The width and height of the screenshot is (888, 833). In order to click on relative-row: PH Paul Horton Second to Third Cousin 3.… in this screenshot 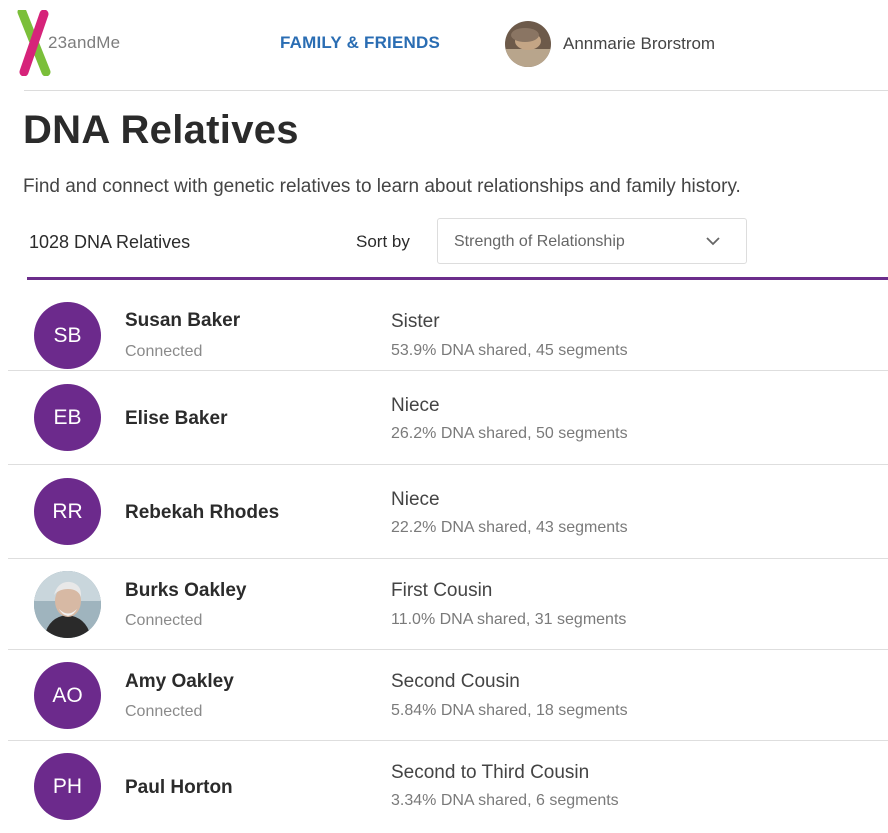, I will do `click(448, 786)`.